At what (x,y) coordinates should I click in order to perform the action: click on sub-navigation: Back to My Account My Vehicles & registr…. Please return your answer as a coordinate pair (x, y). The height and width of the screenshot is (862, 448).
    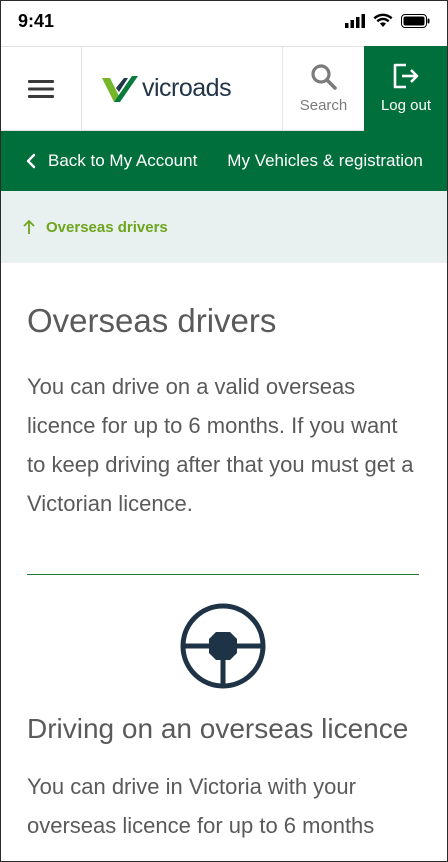
    Looking at the image, I should click on (224, 161).